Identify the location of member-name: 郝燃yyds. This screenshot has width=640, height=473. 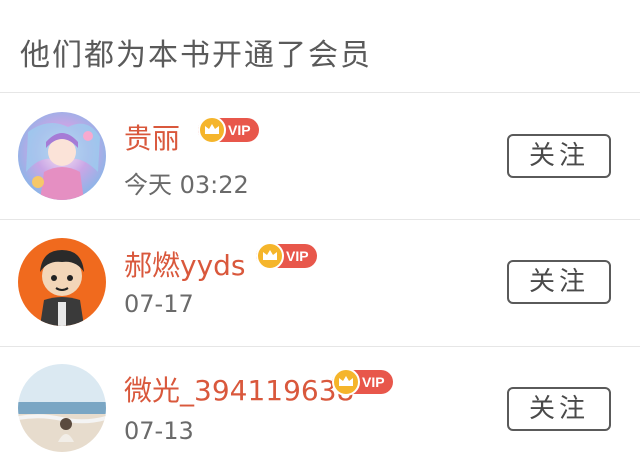
(185, 264).